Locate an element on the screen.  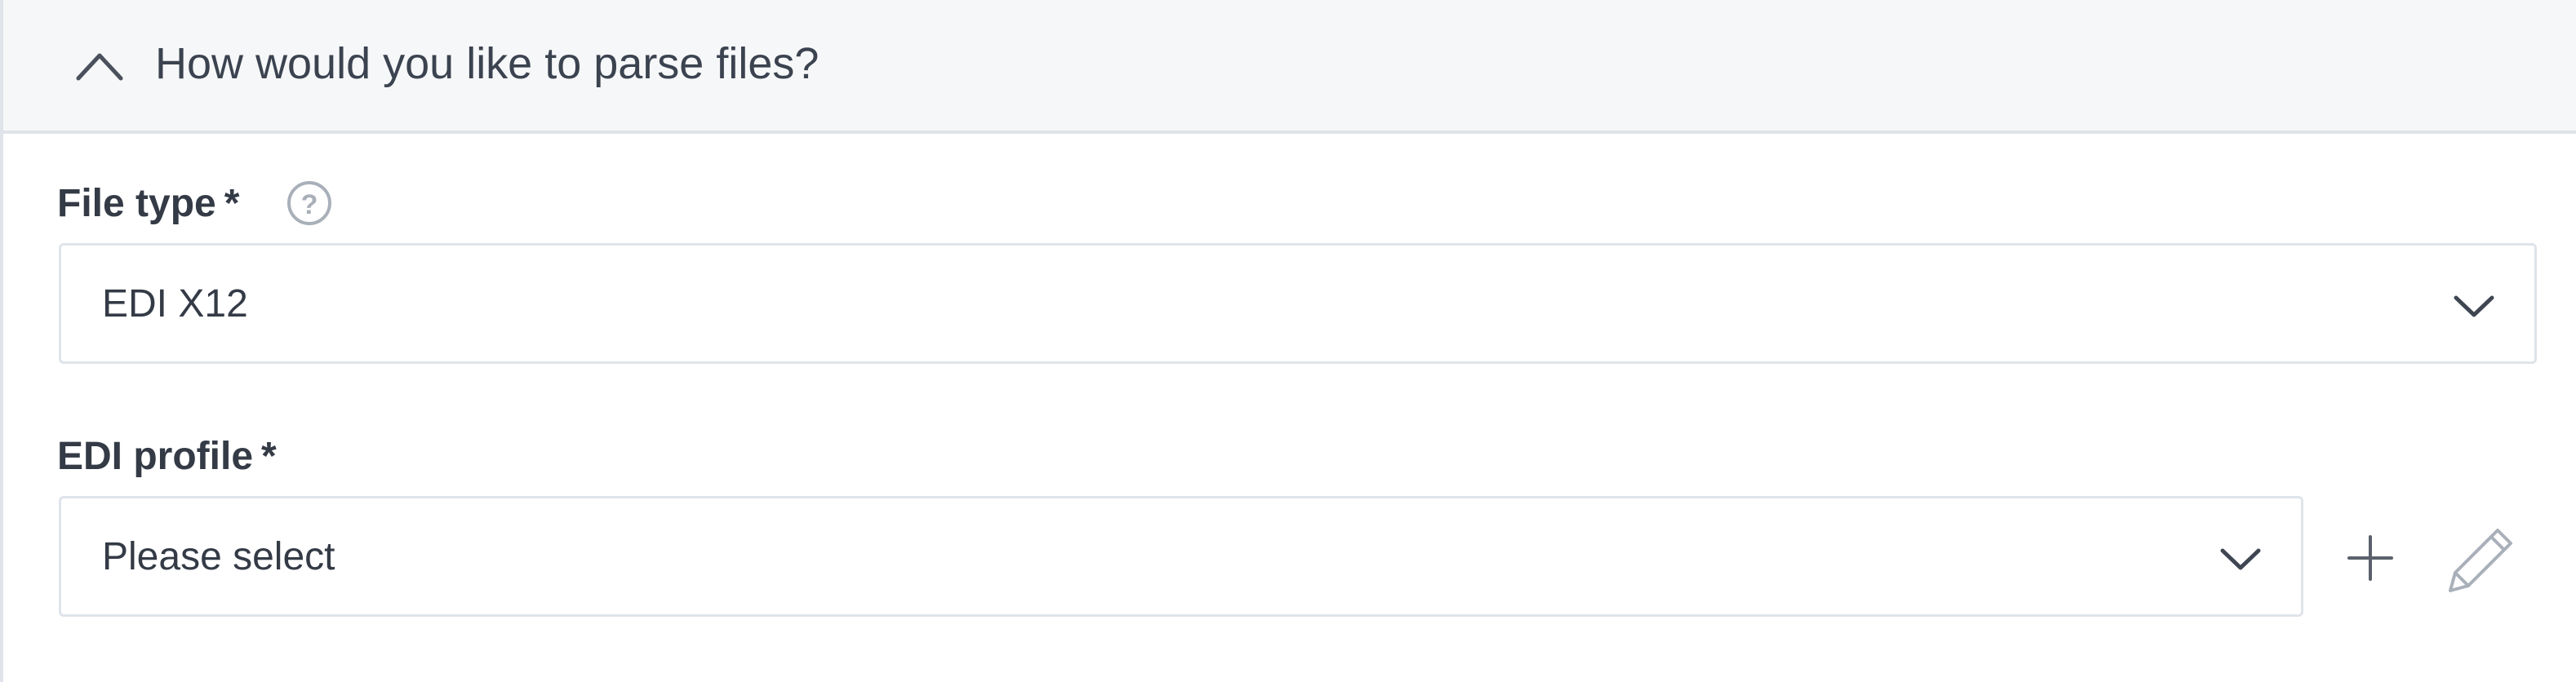
edi-profile-label: EDI profile * is located at coordinates (167, 456).